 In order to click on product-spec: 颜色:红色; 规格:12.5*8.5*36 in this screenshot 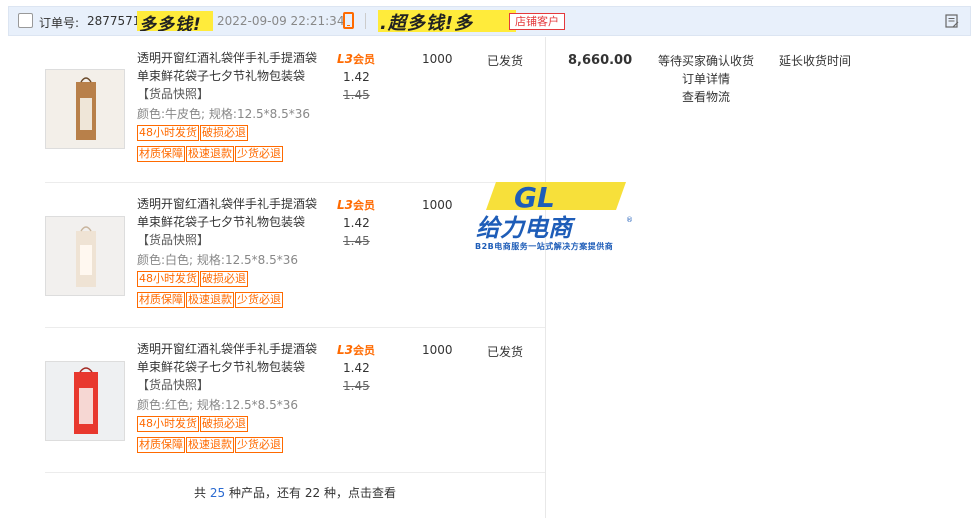, I will do `click(218, 405)`.